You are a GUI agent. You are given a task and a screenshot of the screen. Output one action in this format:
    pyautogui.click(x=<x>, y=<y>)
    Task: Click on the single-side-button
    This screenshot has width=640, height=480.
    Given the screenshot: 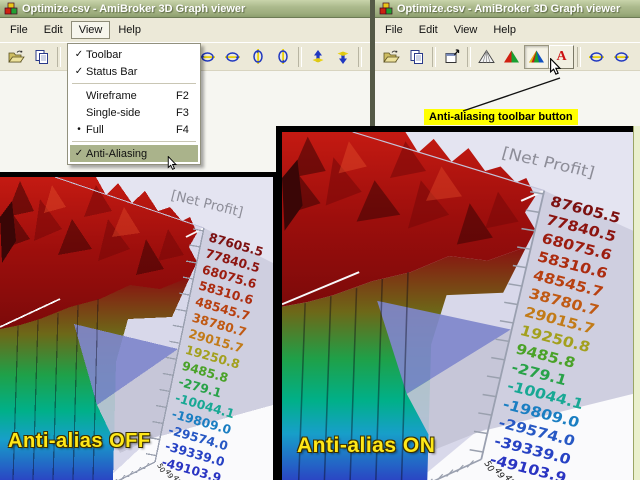 What is the action you would take?
    pyautogui.click(x=511, y=57)
    